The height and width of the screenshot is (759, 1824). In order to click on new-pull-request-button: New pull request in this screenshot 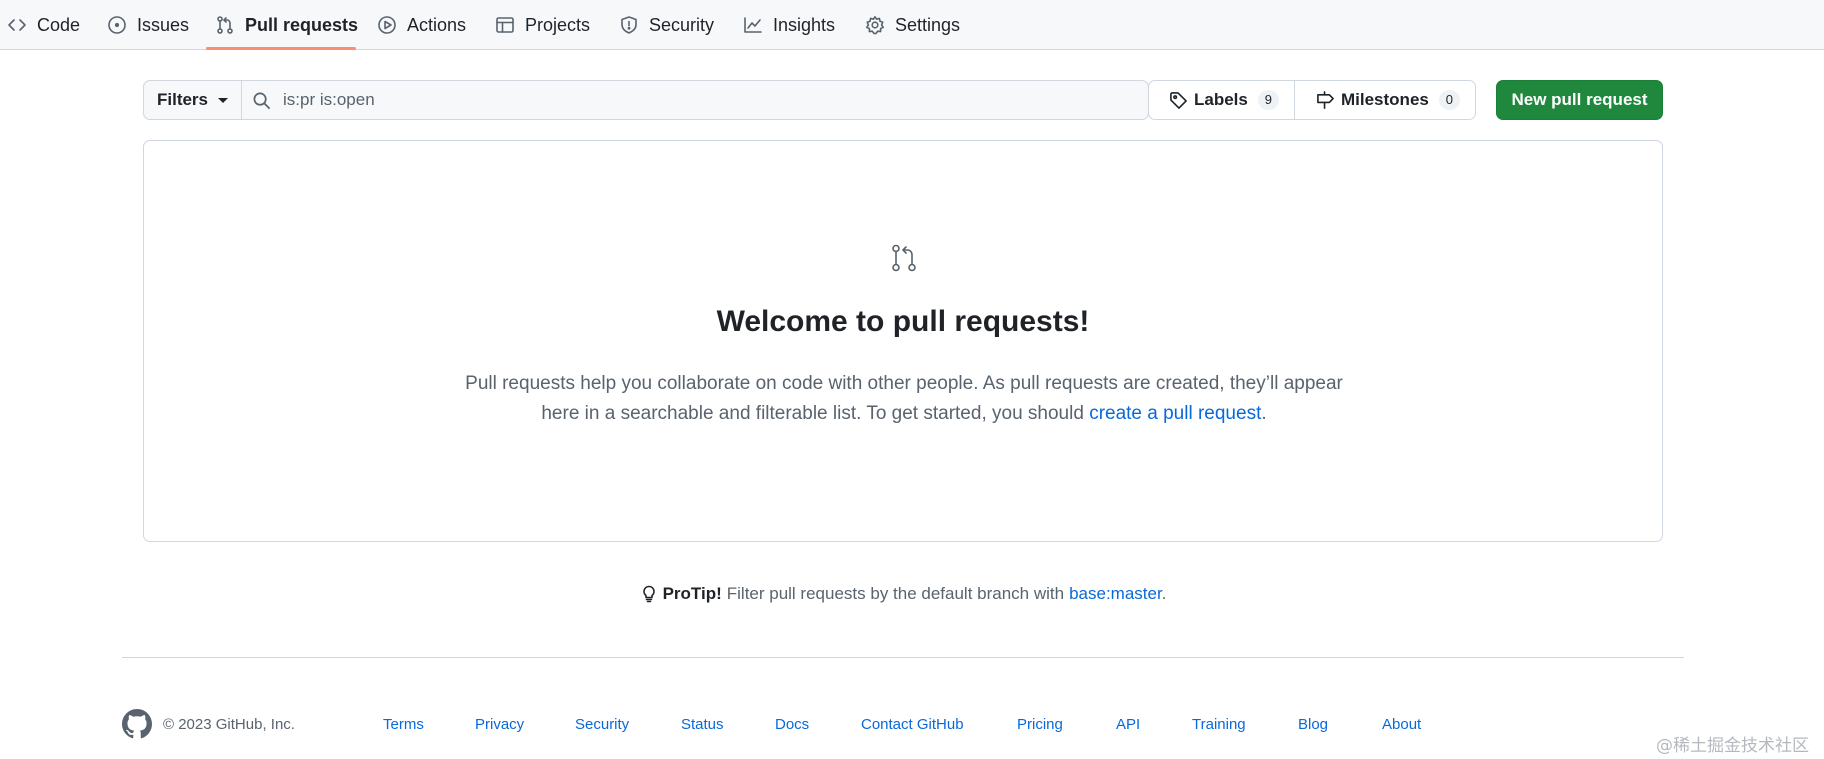, I will do `click(1579, 100)`.